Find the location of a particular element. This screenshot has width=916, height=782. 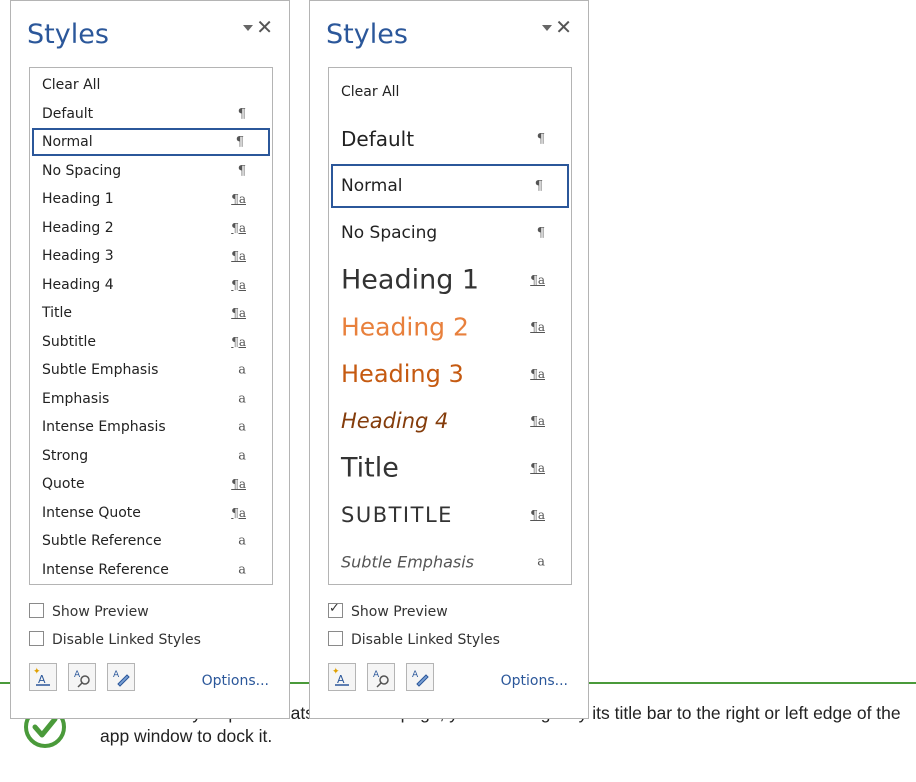

style-item-label: Subtitle is located at coordinates (69, 341).